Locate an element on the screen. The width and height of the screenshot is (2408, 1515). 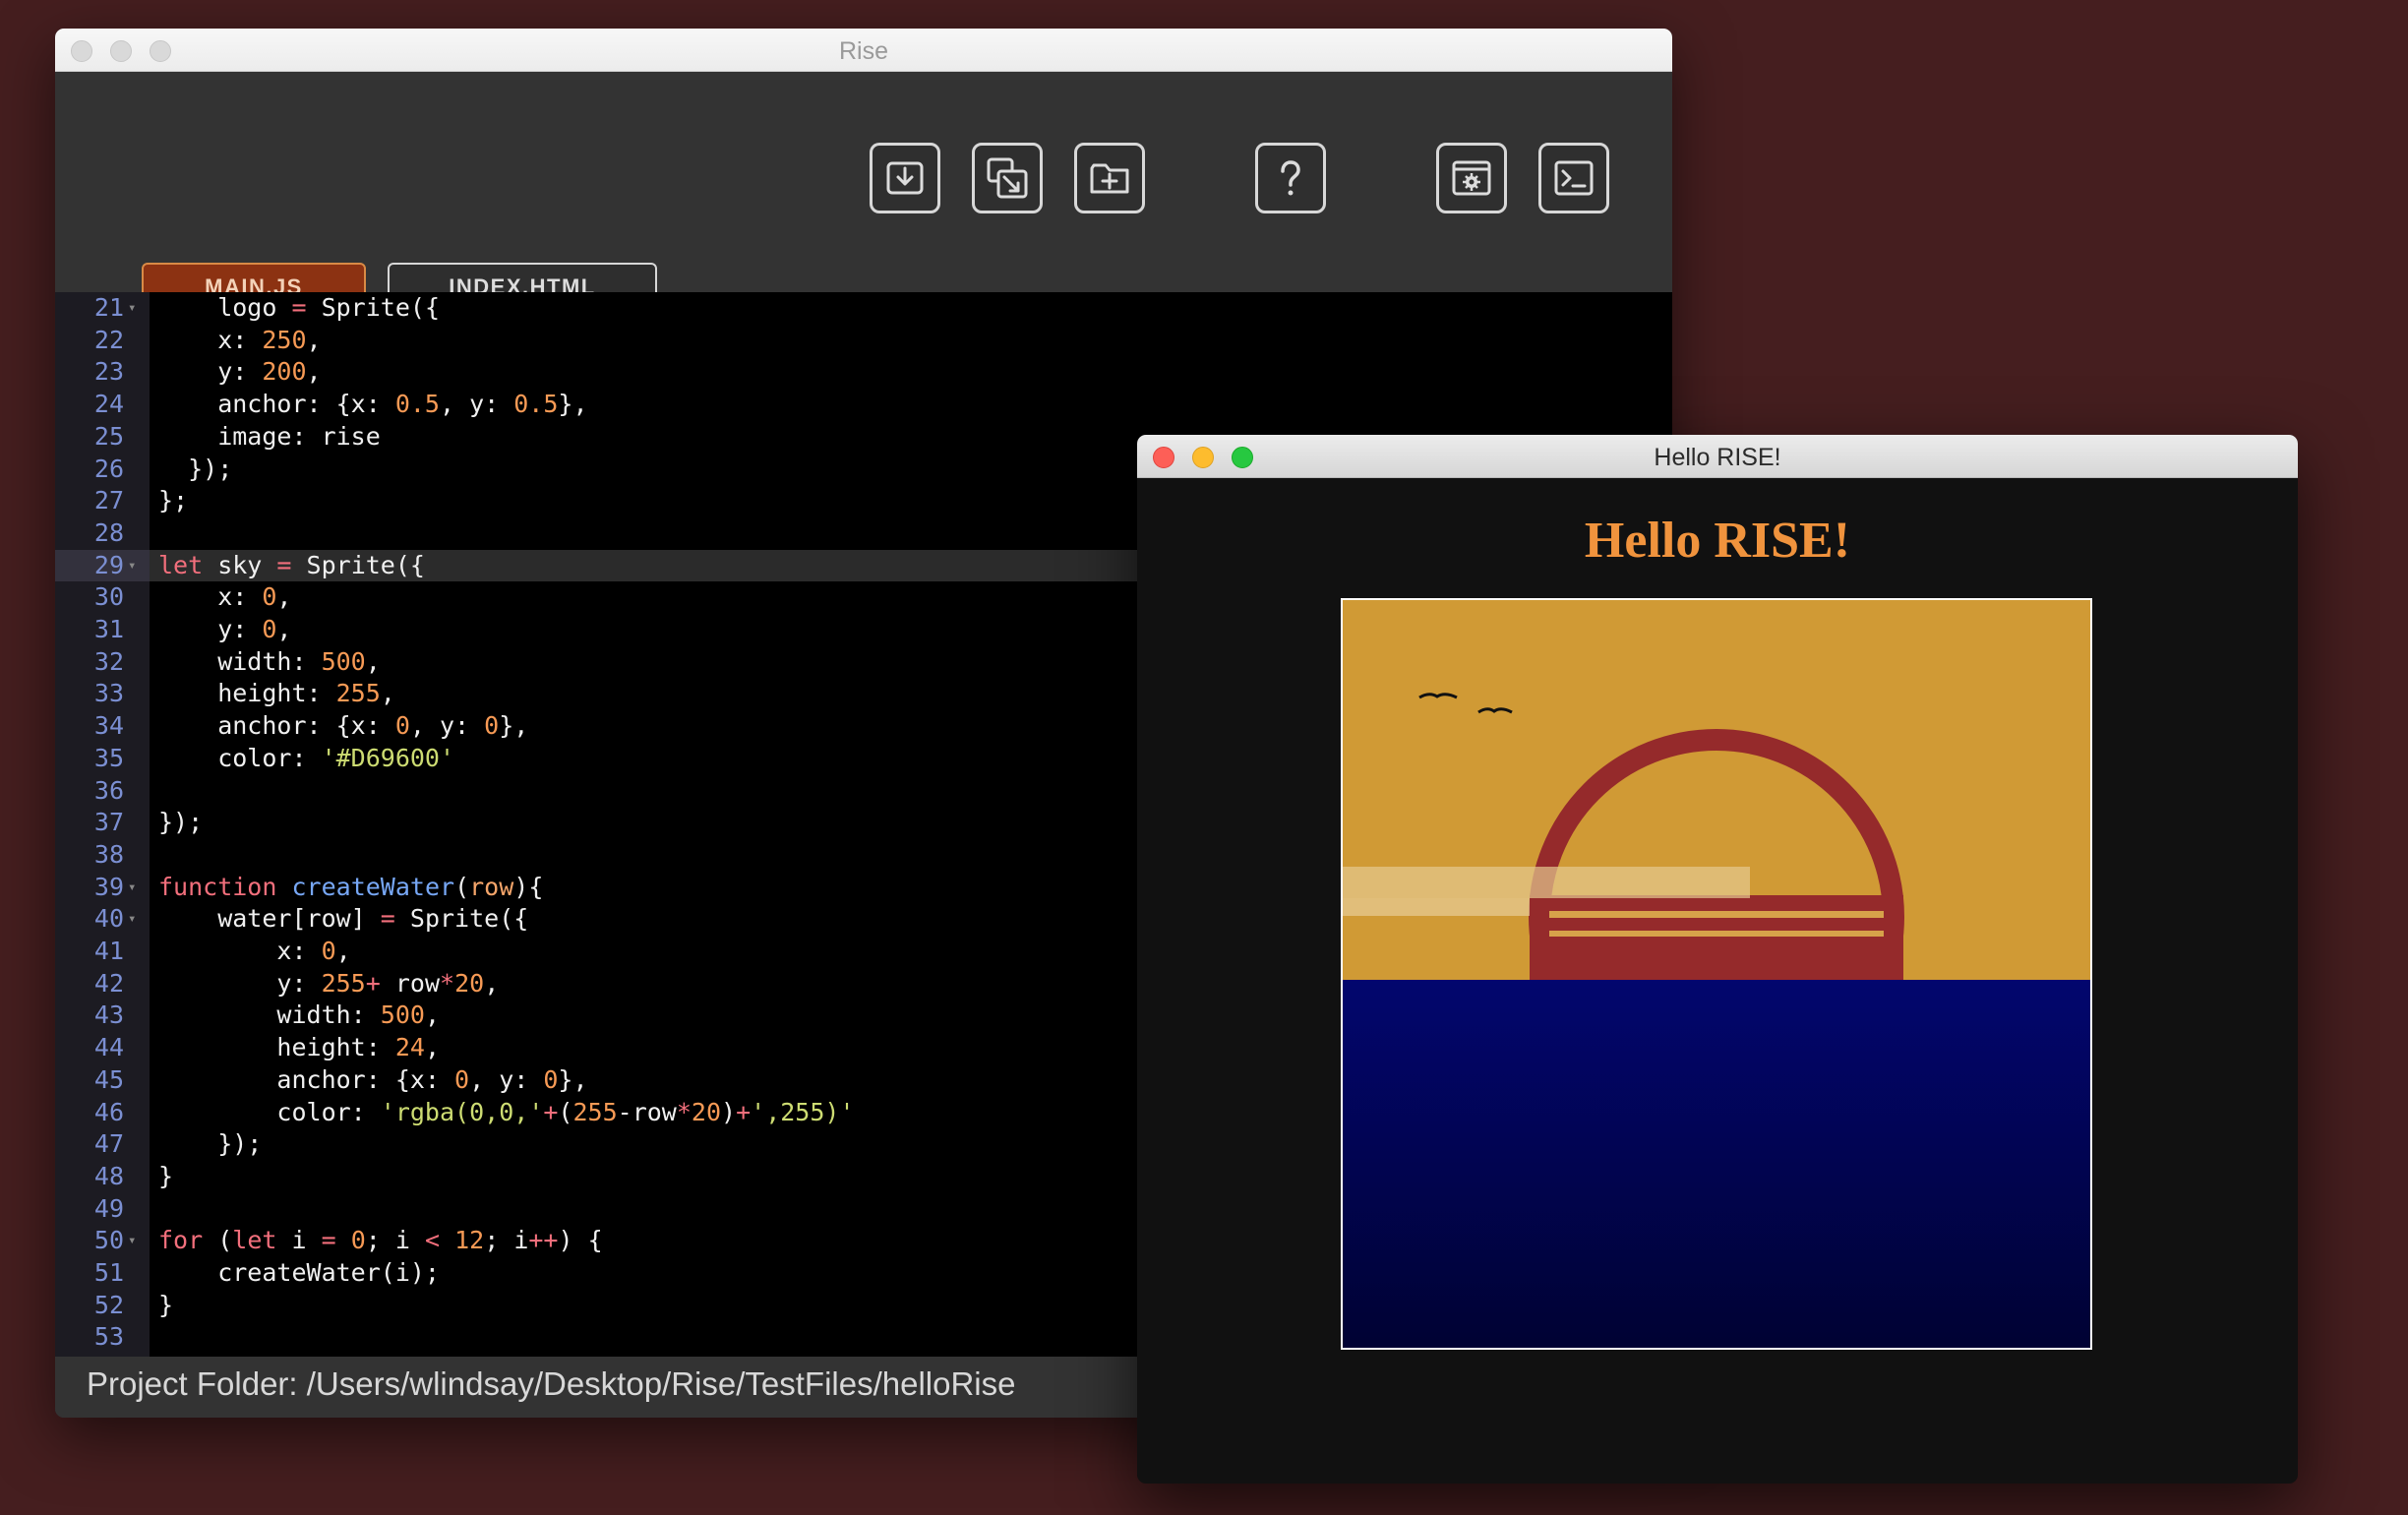
line-number: 23 is located at coordinates (108, 372).